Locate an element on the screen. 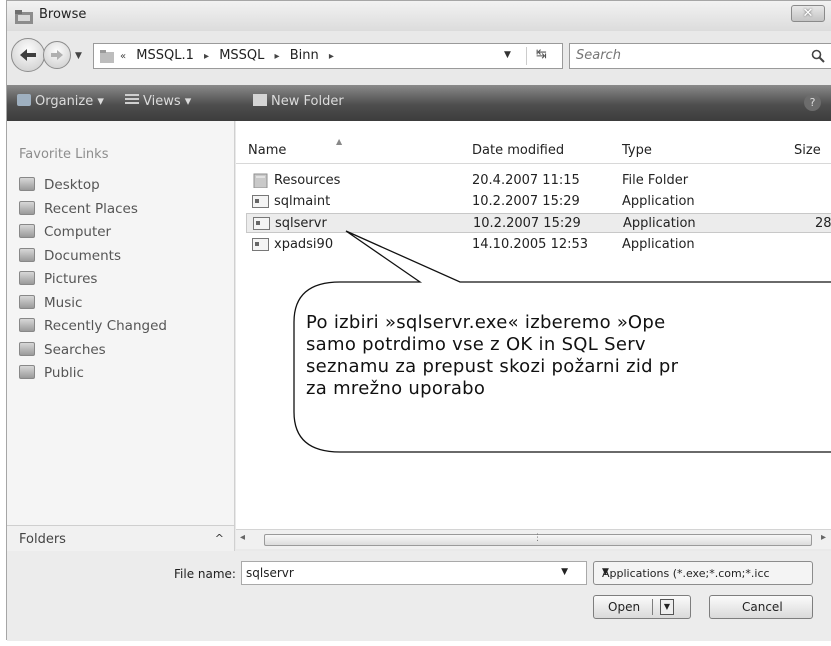  open-button: Open ▼ is located at coordinates (642, 607).